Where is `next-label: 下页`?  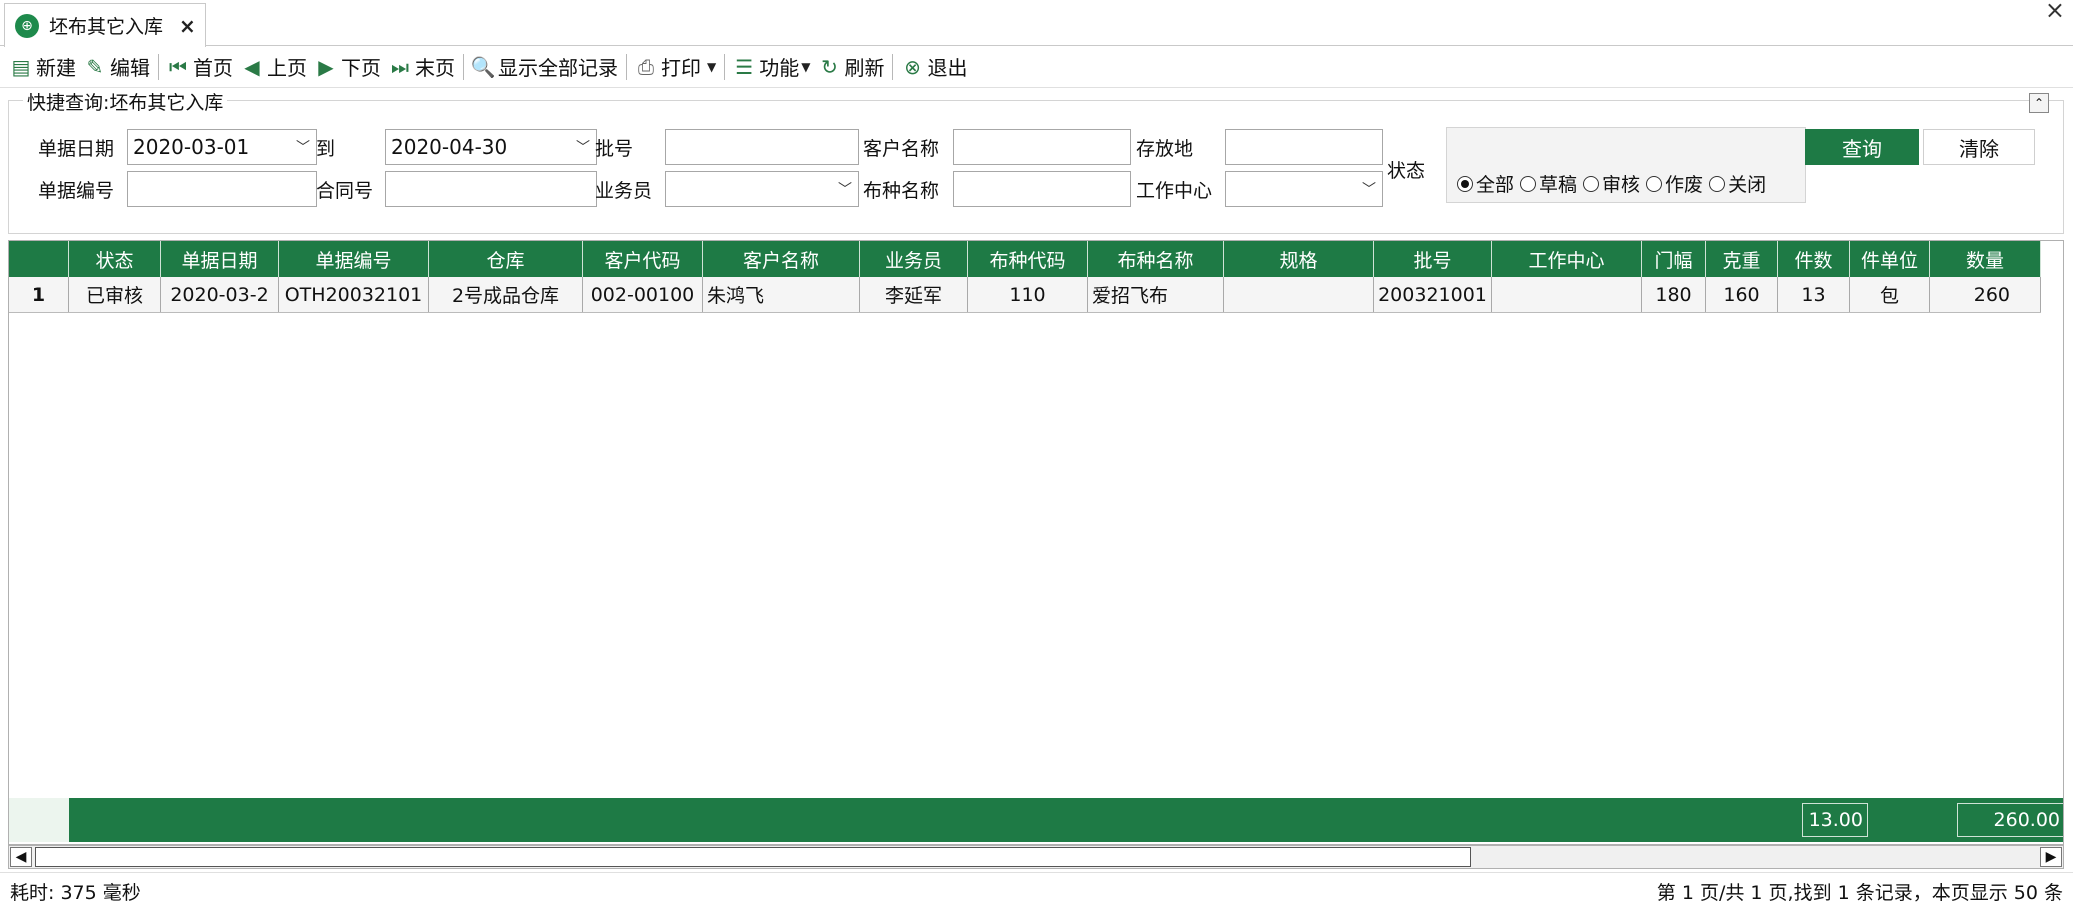
next-label: 下页 is located at coordinates (361, 68).